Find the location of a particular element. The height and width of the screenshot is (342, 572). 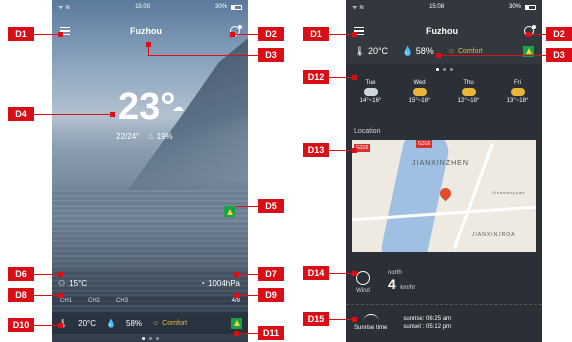

callout-d1-b: D1 is located at coordinates (316, 34).